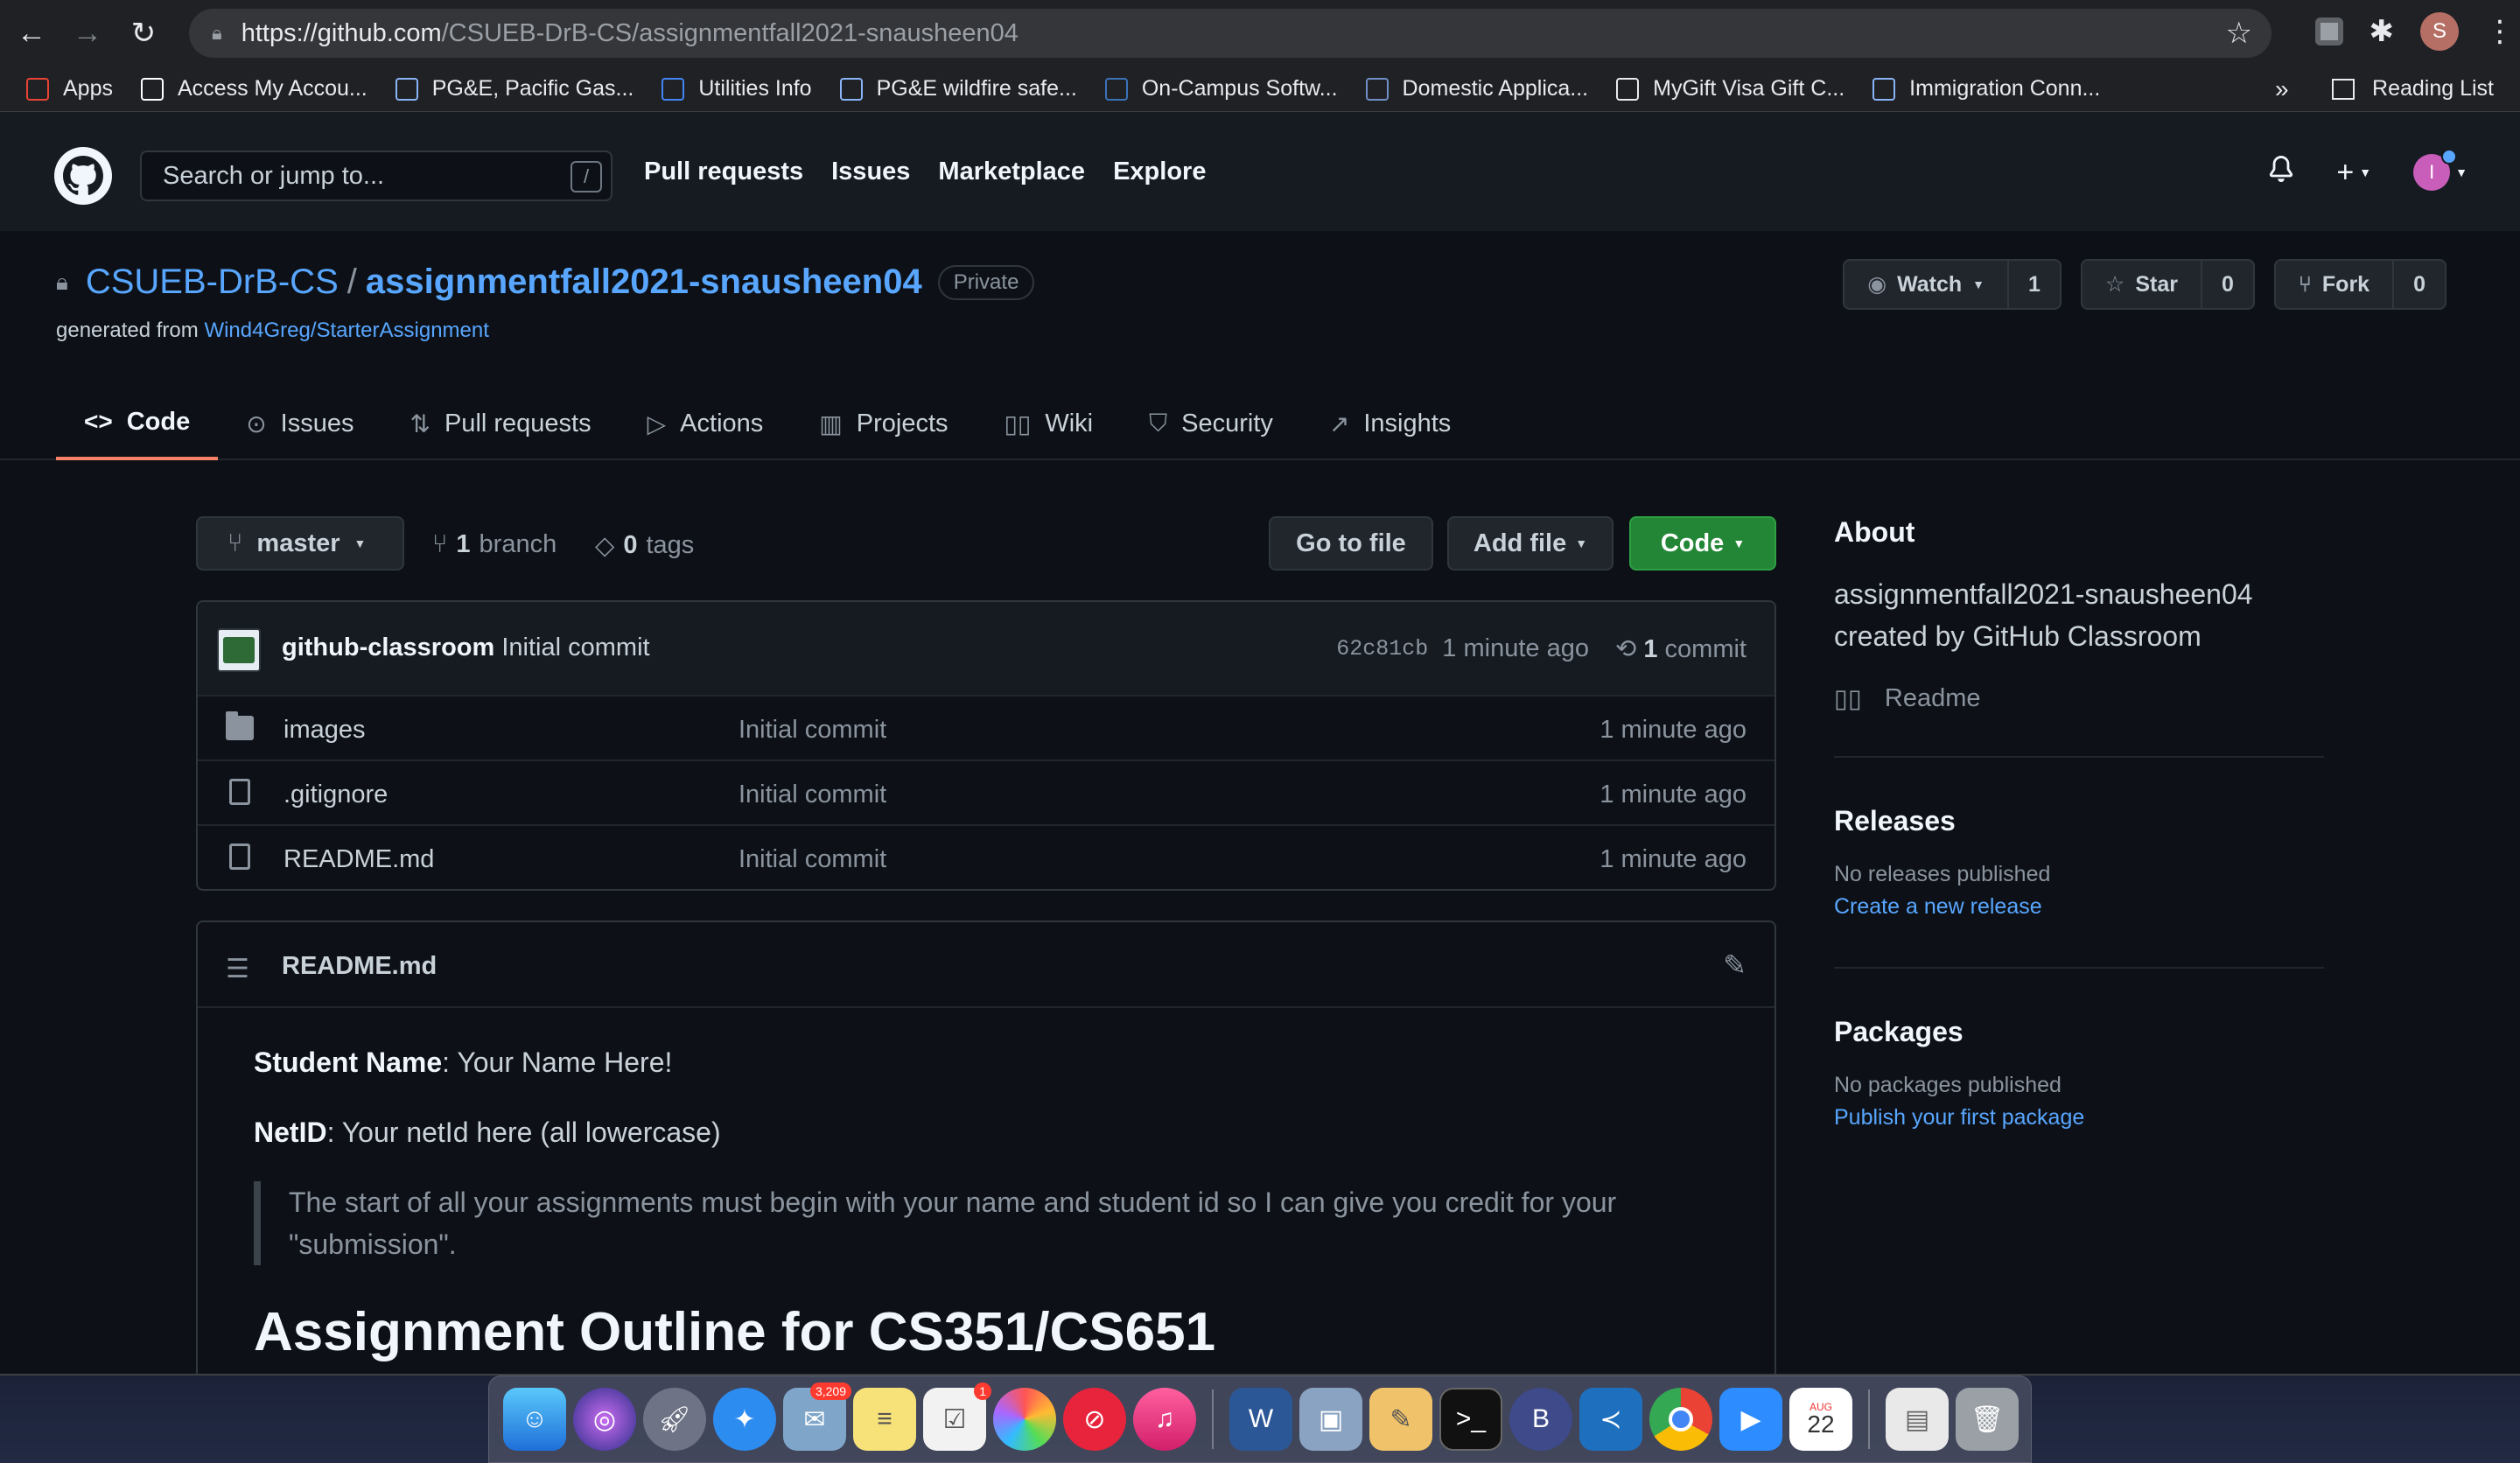  Describe the element at coordinates (723, 172) in the screenshot. I see `nav-pull-requests: Pull requests` at that location.